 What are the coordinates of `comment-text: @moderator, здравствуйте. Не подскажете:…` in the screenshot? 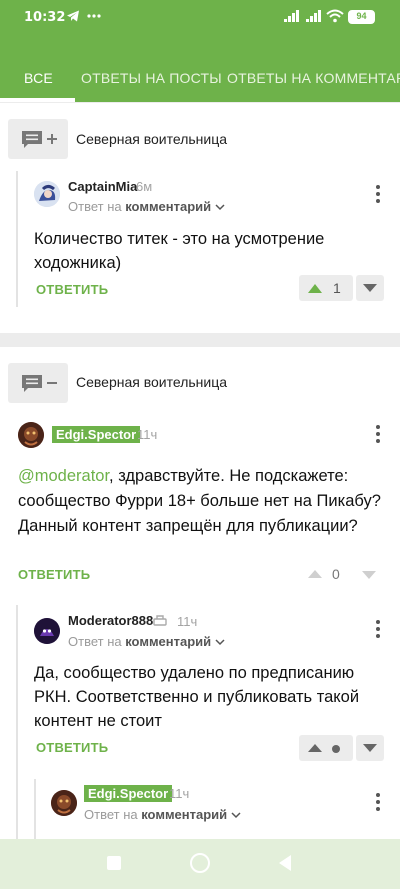 It's located at (199, 501).